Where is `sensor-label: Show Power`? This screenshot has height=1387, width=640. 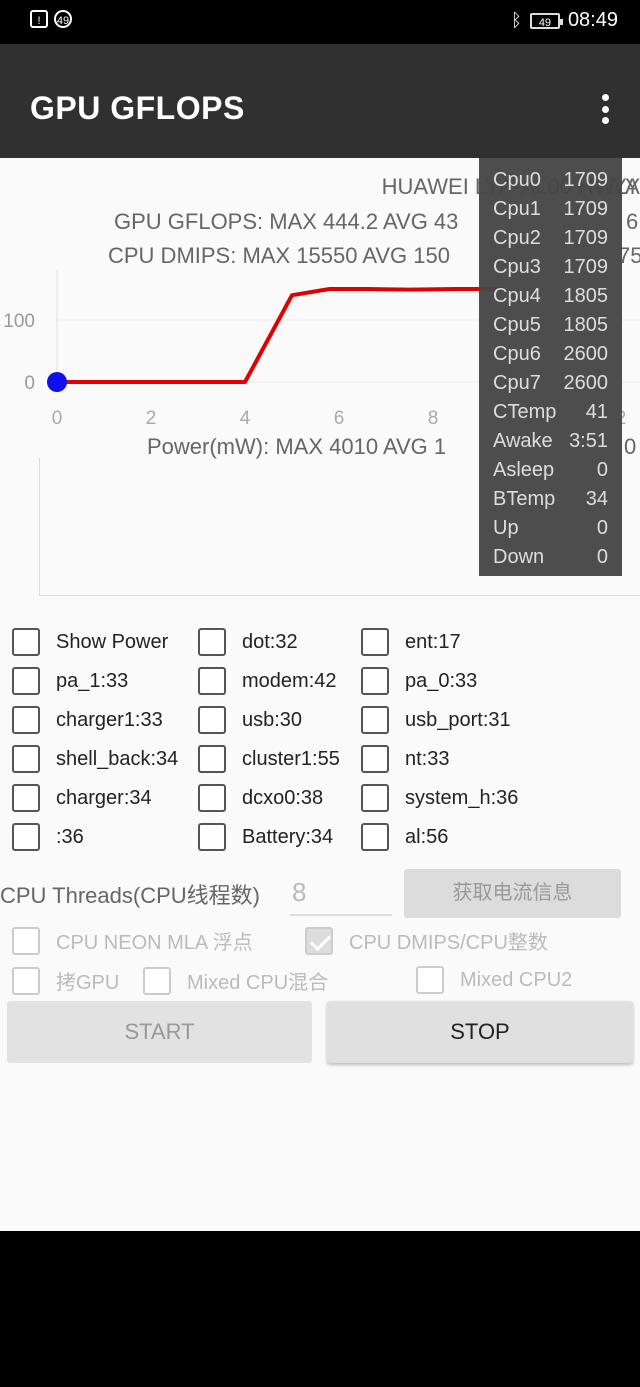
sensor-label: Show Power is located at coordinates (112, 641).